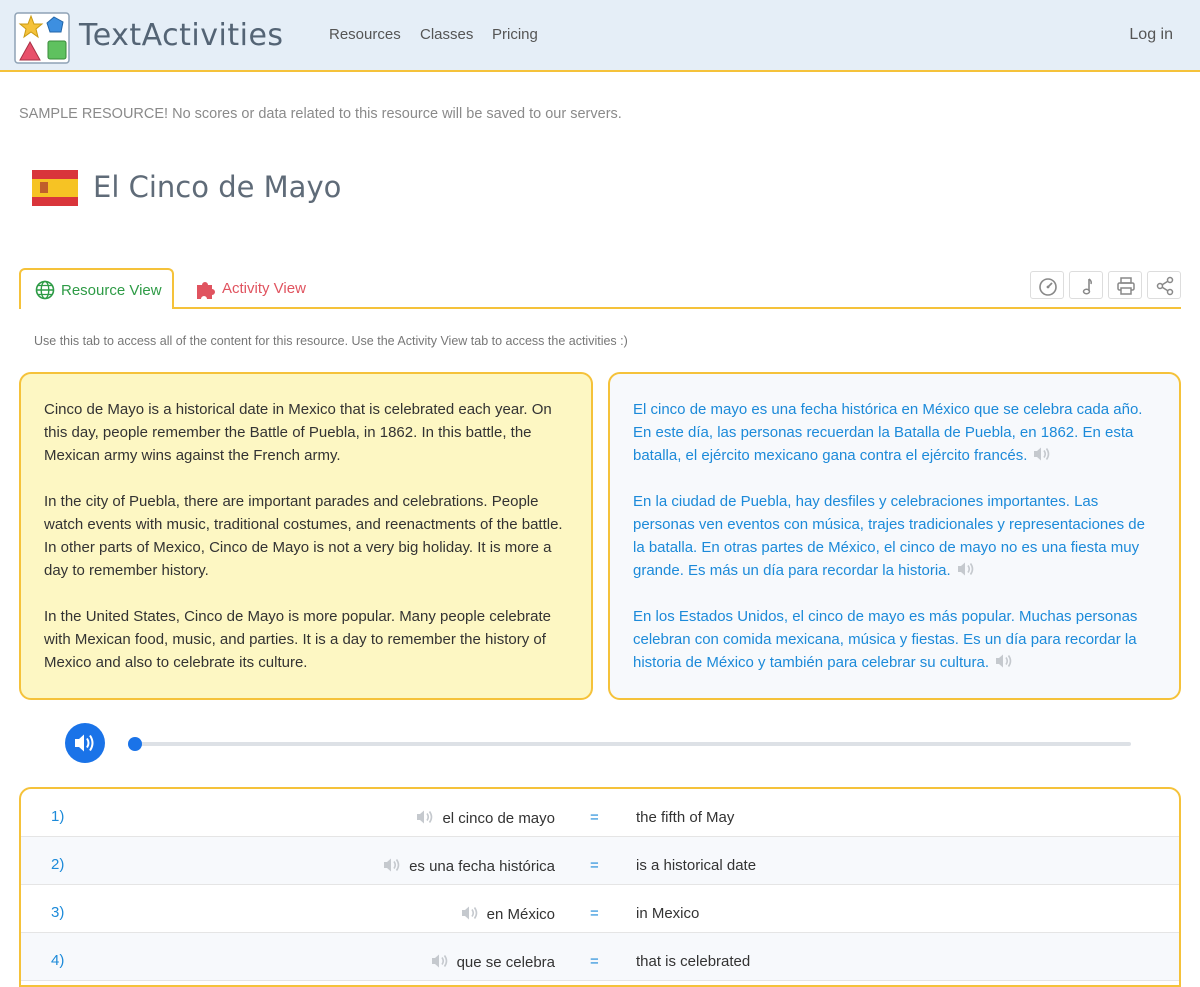  What do you see at coordinates (135, 744) in the screenshot?
I see `audio-progress-handle` at bounding box center [135, 744].